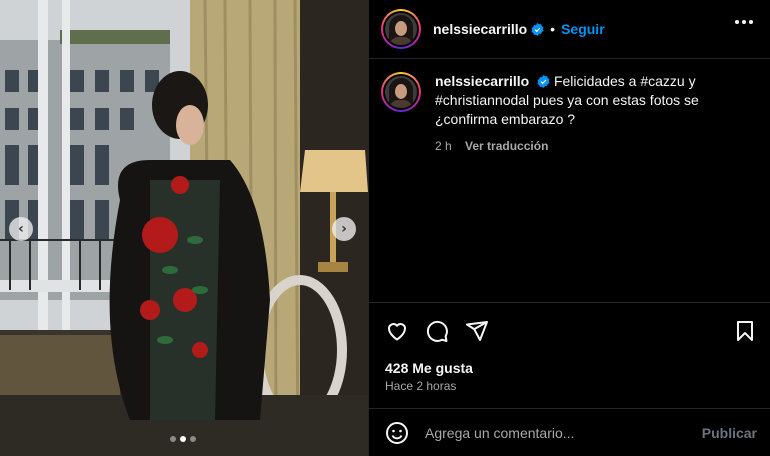 The width and height of the screenshot is (770, 456). What do you see at coordinates (421, 386) in the screenshot?
I see `posted-time: Hace 2 horas` at bounding box center [421, 386].